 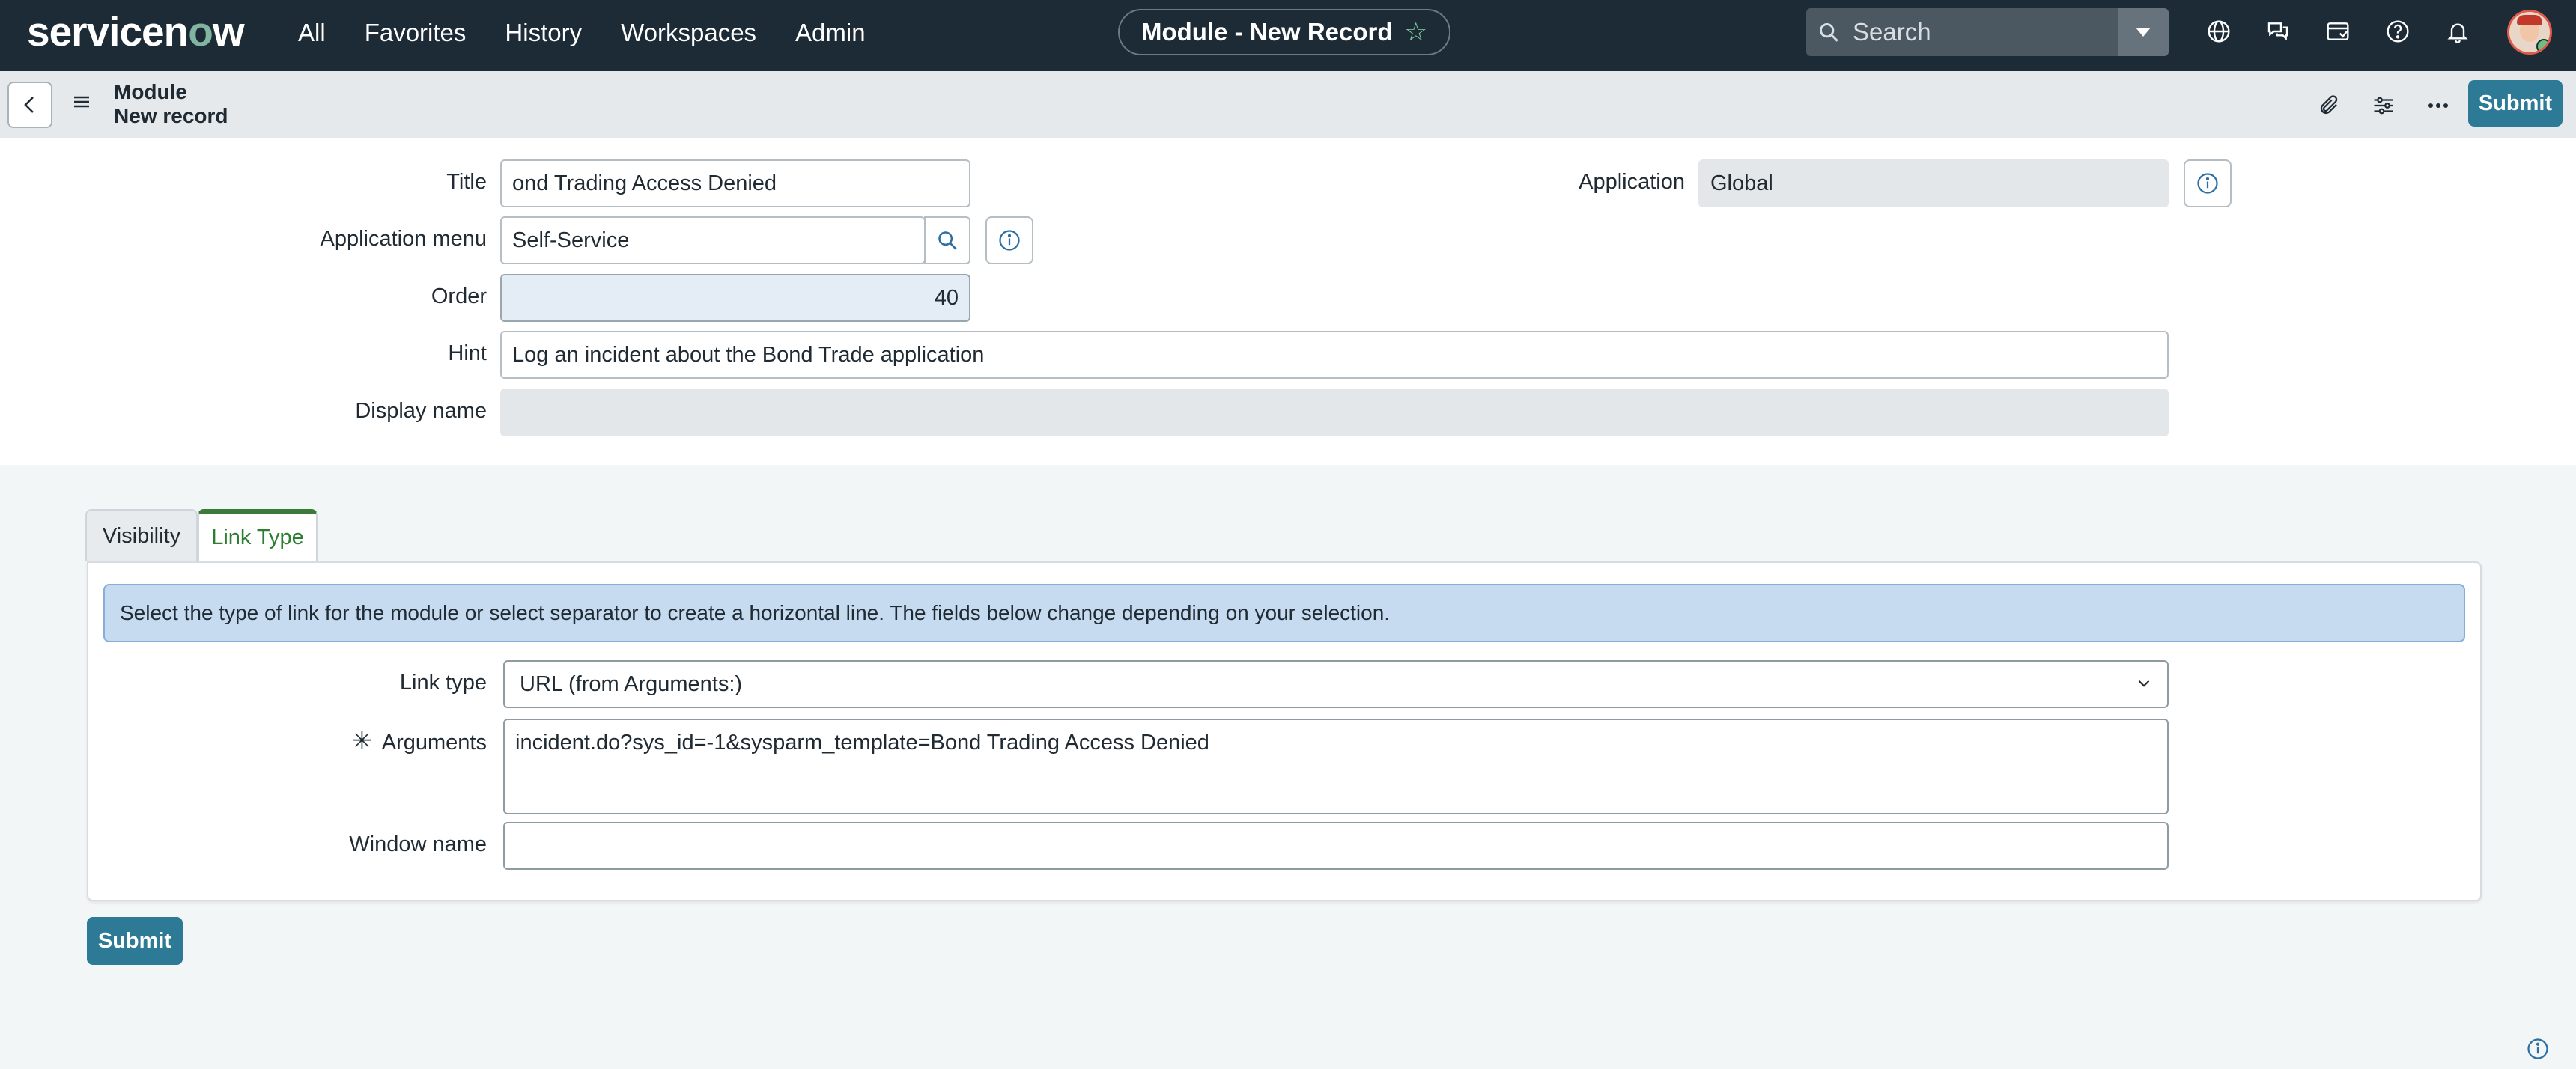 What do you see at coordinates (467, 353) in the screenshot?
I see `hint-label: Hint` at bounding box center [467, 353].